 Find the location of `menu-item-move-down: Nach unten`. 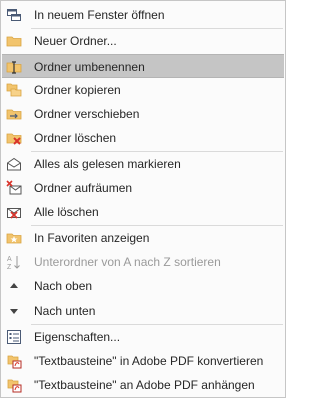

menu-item-move-down: Nach unten is located at coordinates (143, 311).